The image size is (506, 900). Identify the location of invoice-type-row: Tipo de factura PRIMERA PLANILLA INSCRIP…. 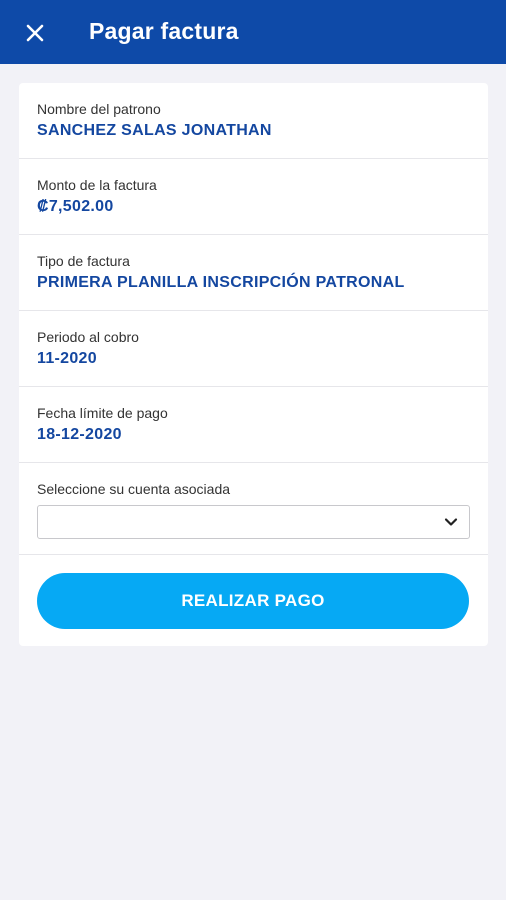
(253, 273).